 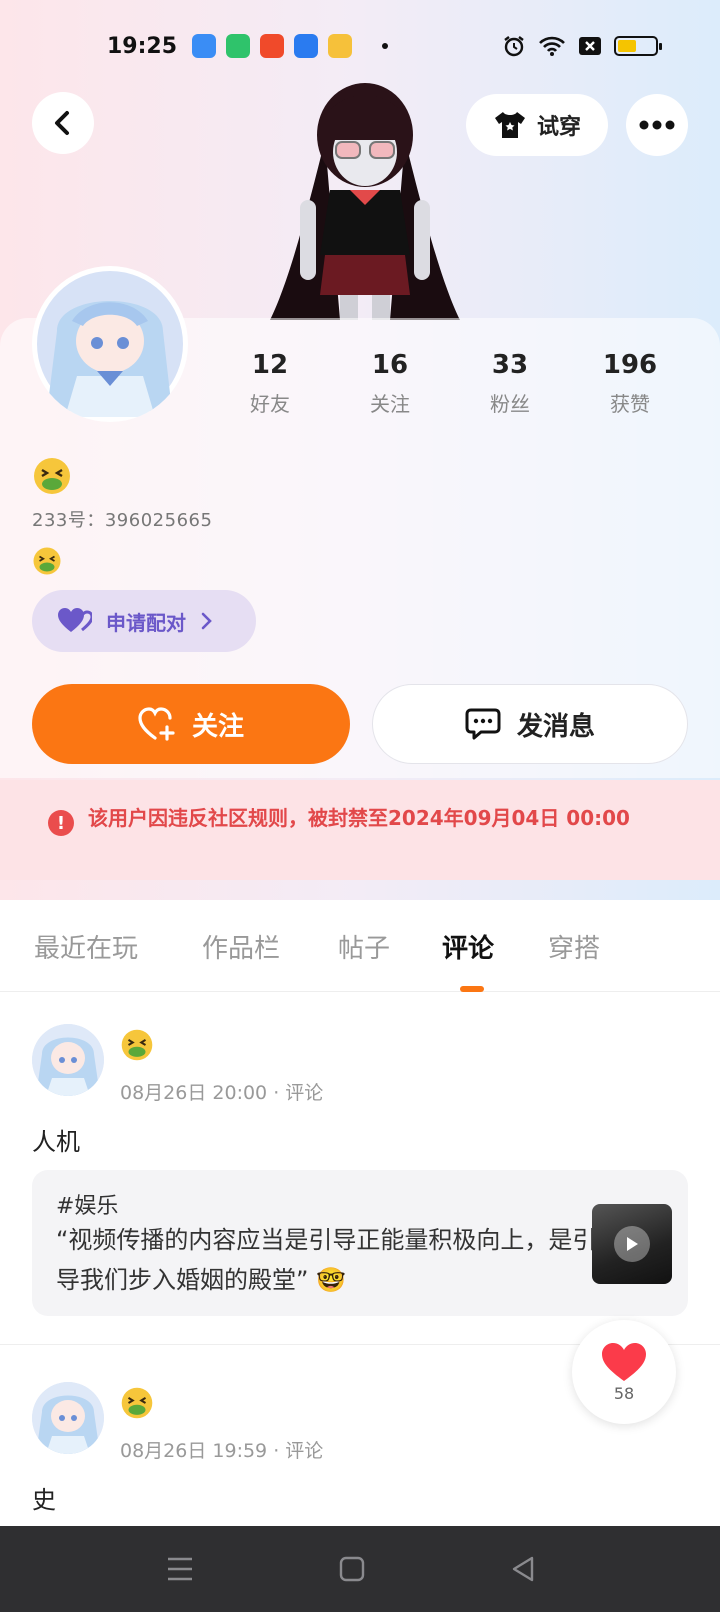 What do you see at coordinates (555, 726) in the screenshot?
I see `message-label: 发消息` at bounding box center [555, 726].